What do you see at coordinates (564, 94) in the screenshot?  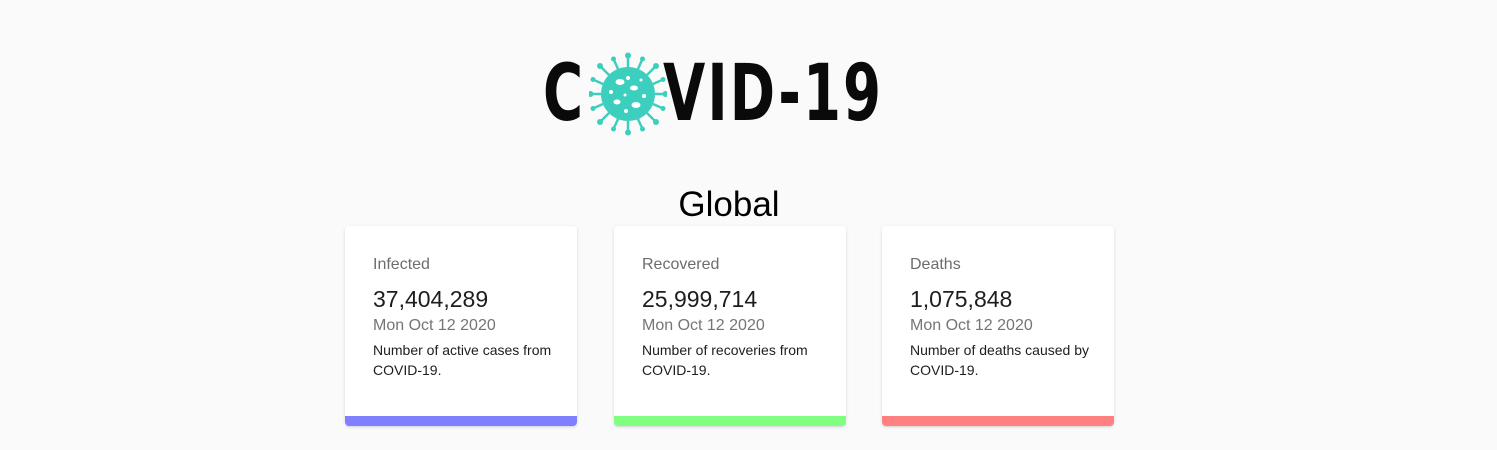 I see `logo-letter-c: C` at bounding box center [564, 94].